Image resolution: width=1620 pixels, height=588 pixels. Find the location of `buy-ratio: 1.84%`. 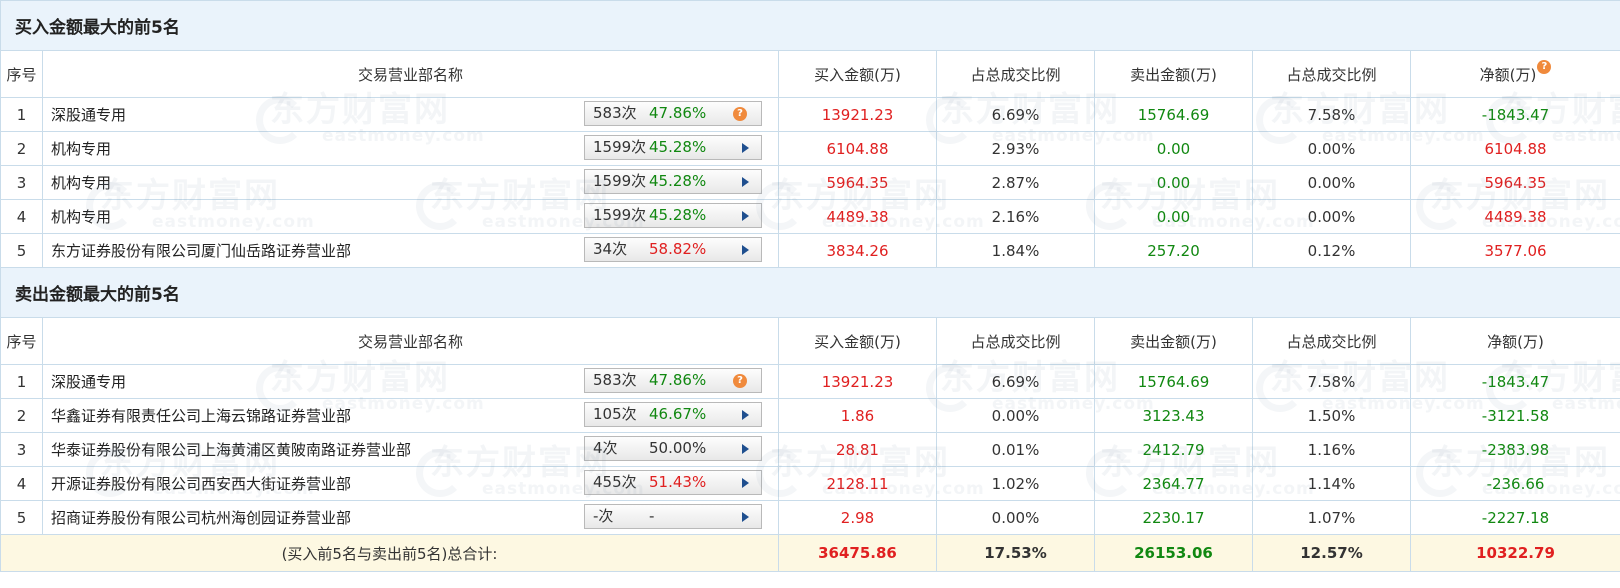

buy-ratio: 1.84% is located at coordinates (1015, 250).